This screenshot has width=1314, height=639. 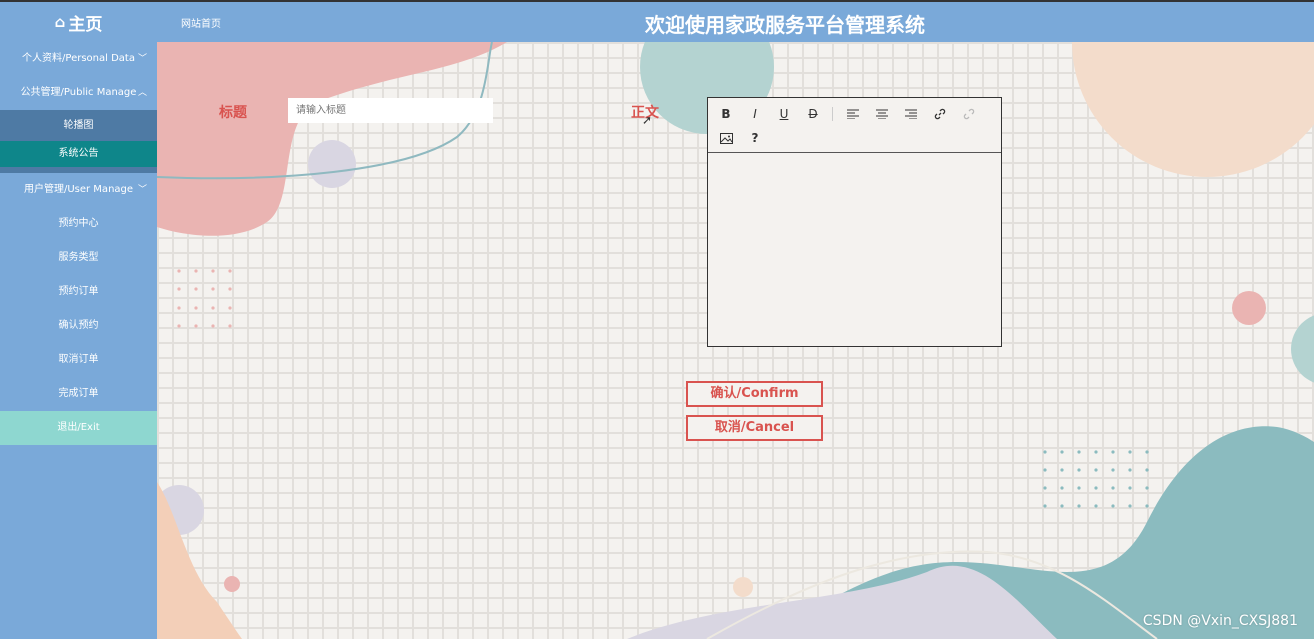 I want to click on sidebar-item-label: 服务类型, so click(x=78, y=257).